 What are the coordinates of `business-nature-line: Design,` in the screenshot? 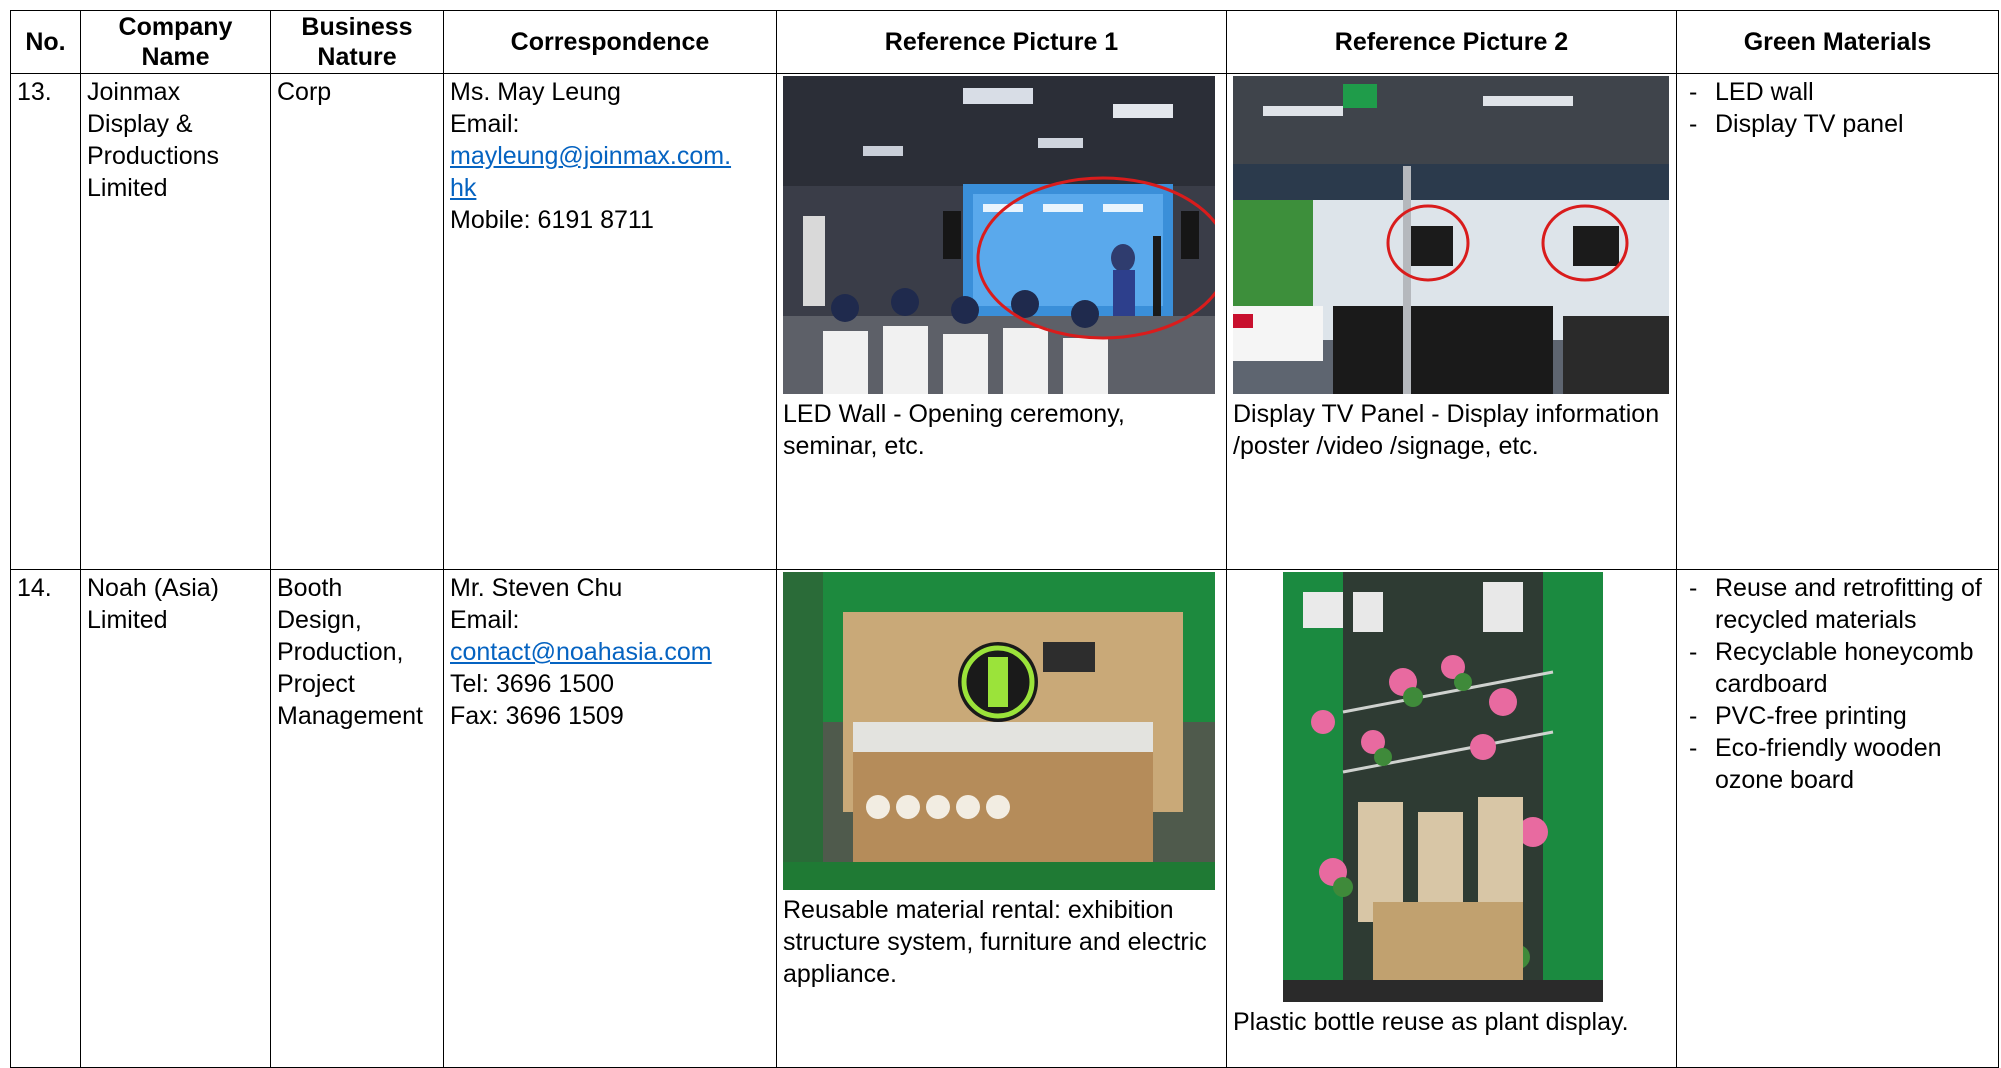 It's located at (319, 620).